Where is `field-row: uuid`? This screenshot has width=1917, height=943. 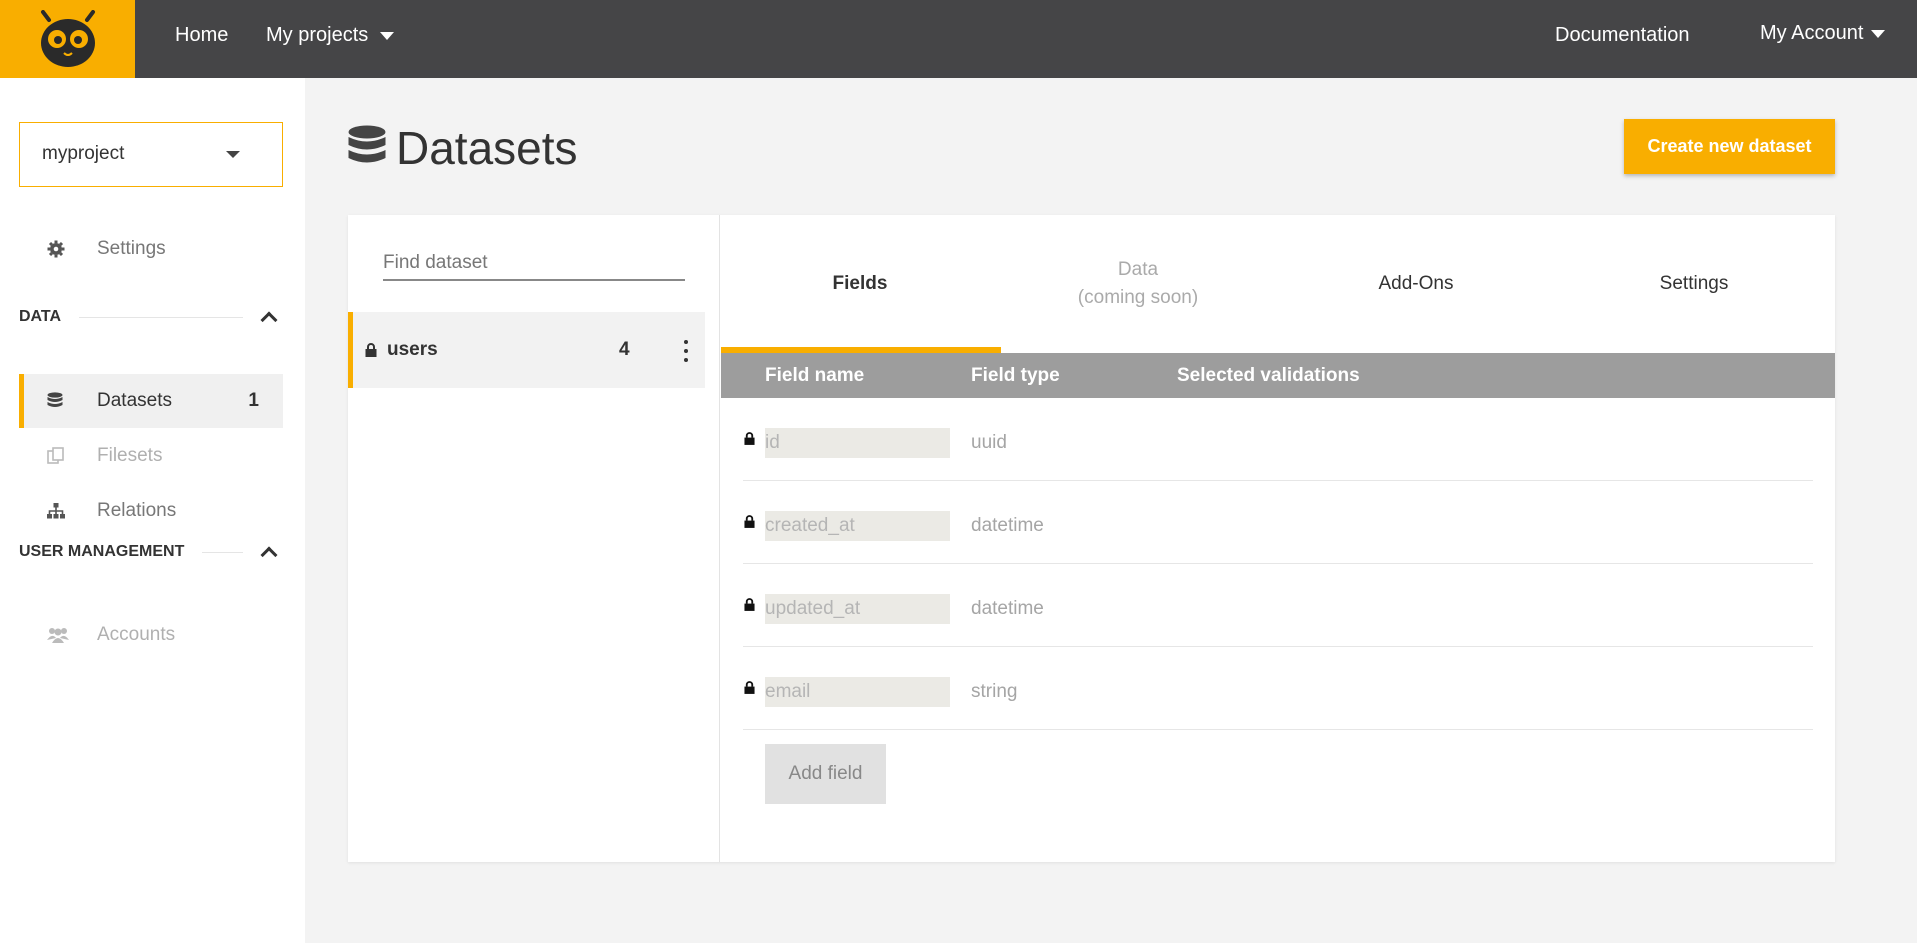 field-row: uuid is located at coordinates (1278, 439).